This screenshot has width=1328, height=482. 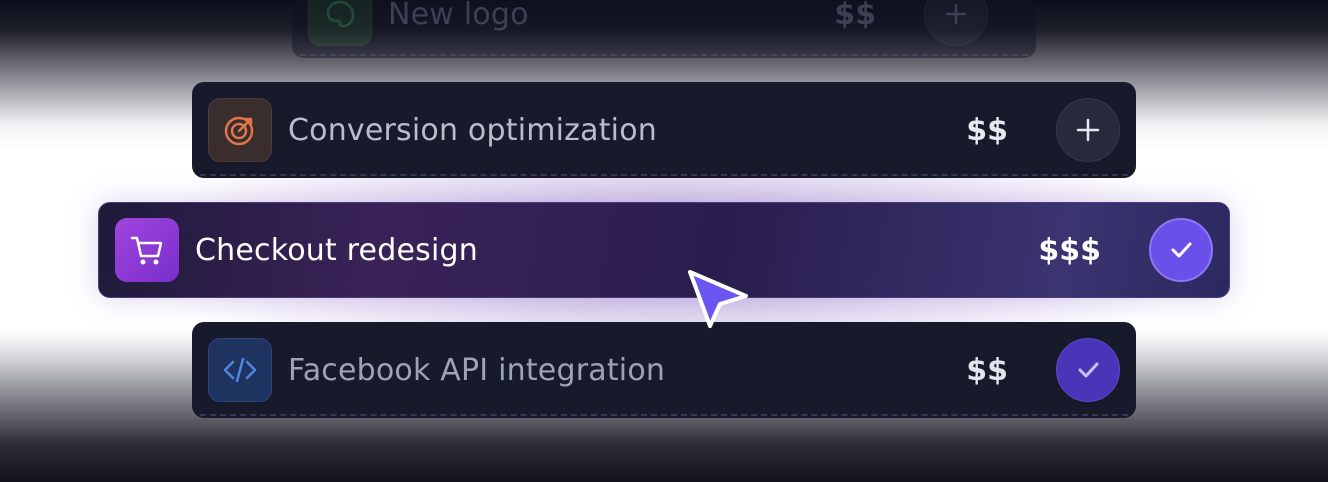 I want to click on service-label: Facebook API integration, so click(x=477, y=370).